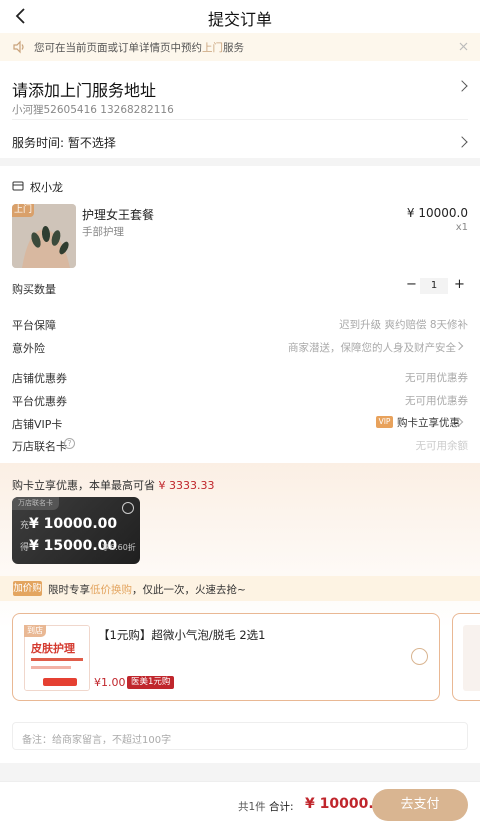 This screenshot has width=480, height=829. Describe the element at coordinates (463, 48) in the screenshot. I see `close-icon` at that location.